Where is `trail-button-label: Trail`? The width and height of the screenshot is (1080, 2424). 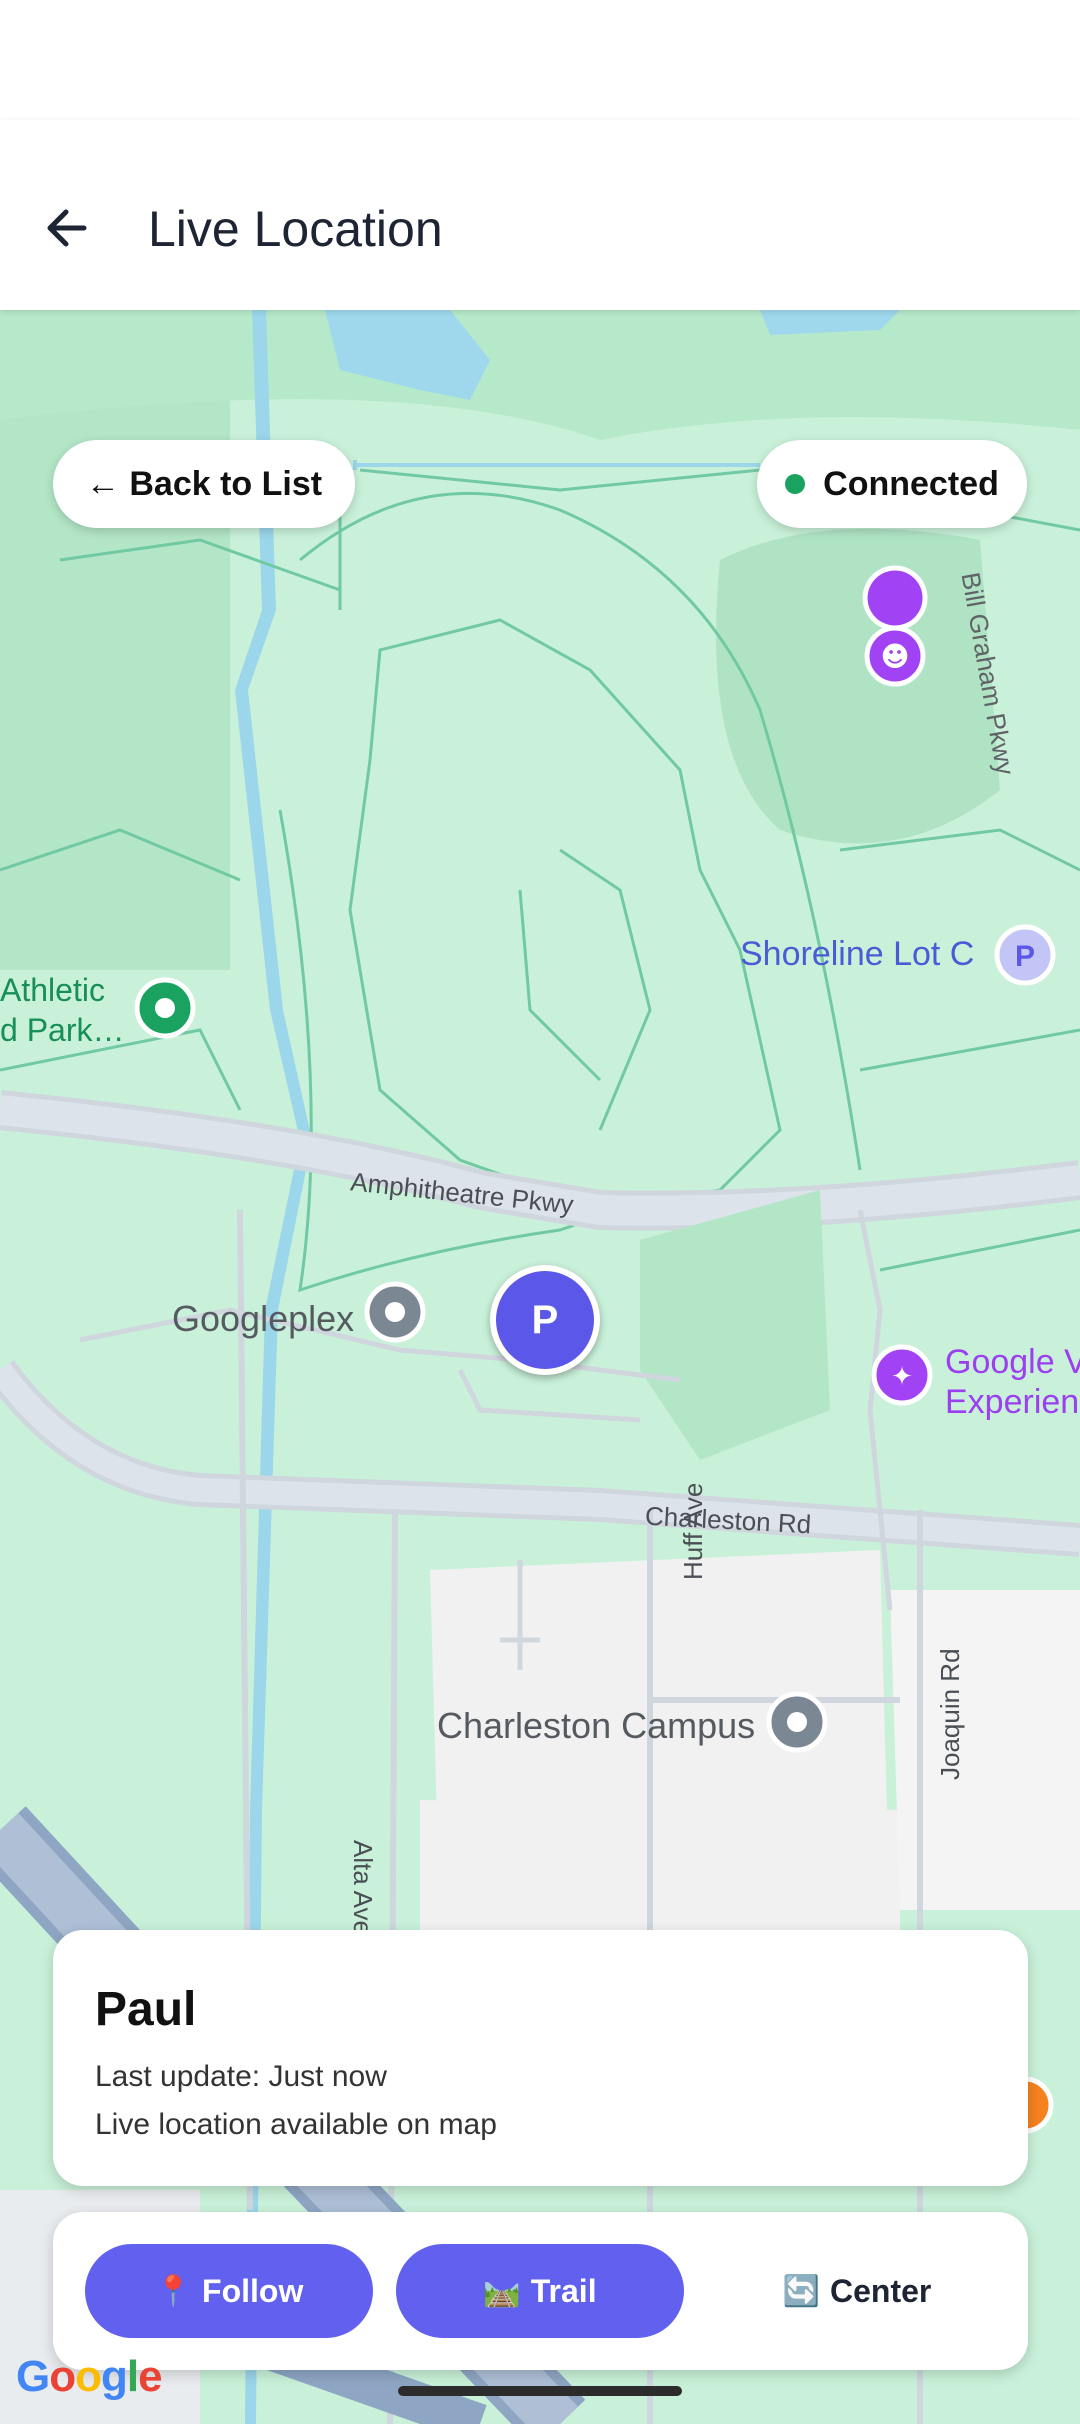
trail-button-label: Trail is located at coordinates (563, 2290).